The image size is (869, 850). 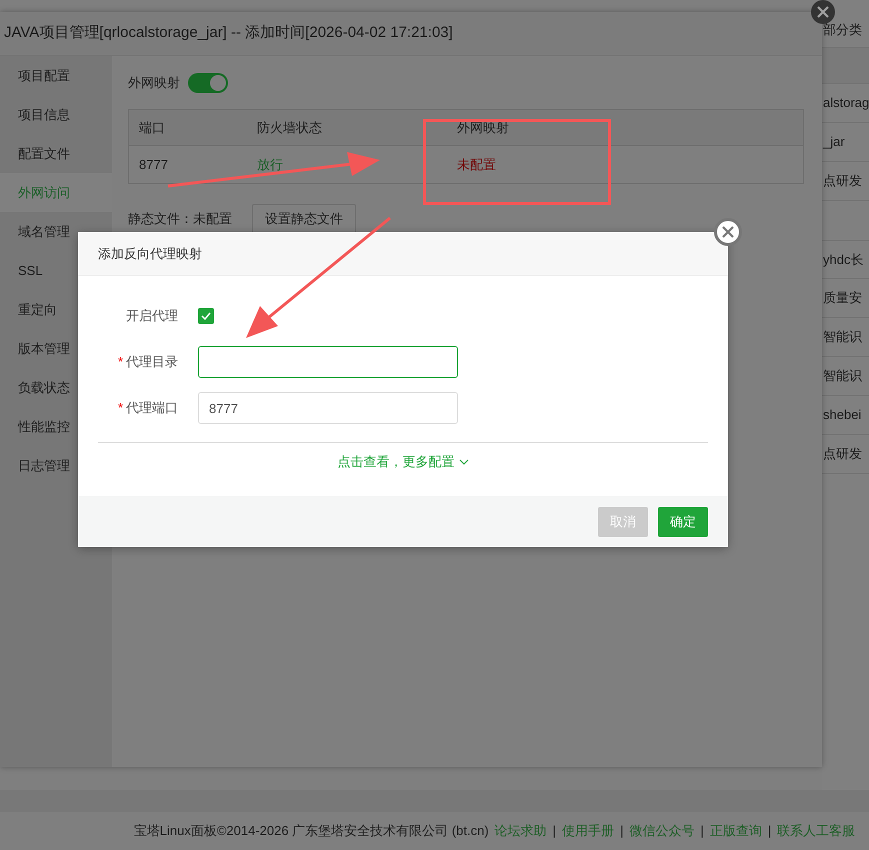 What do you see at coordinates (56, 114) in the screenshot?
I see `sidebar-tab: 项目信息` at bounding box center [56, 114].